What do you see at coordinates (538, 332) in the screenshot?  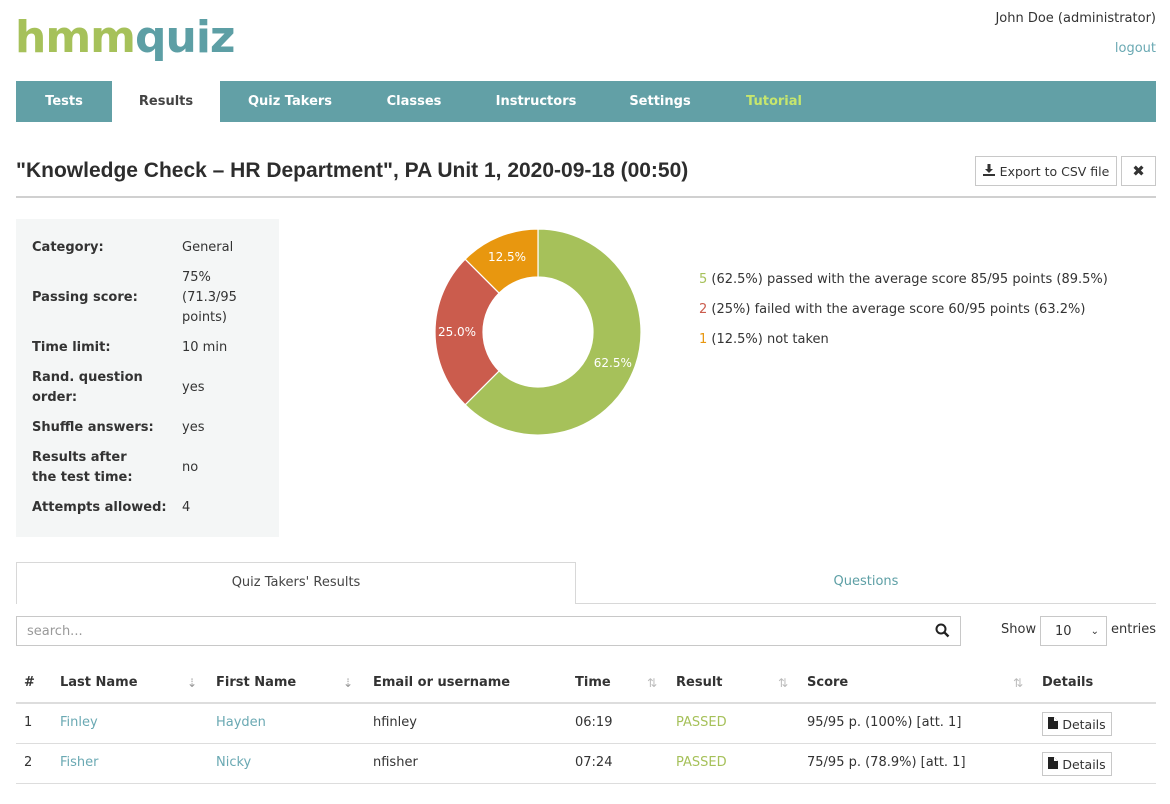 I see `results-donut-chart: 62.5% 25.0% 12.5%` at bounding box center [538, 332].